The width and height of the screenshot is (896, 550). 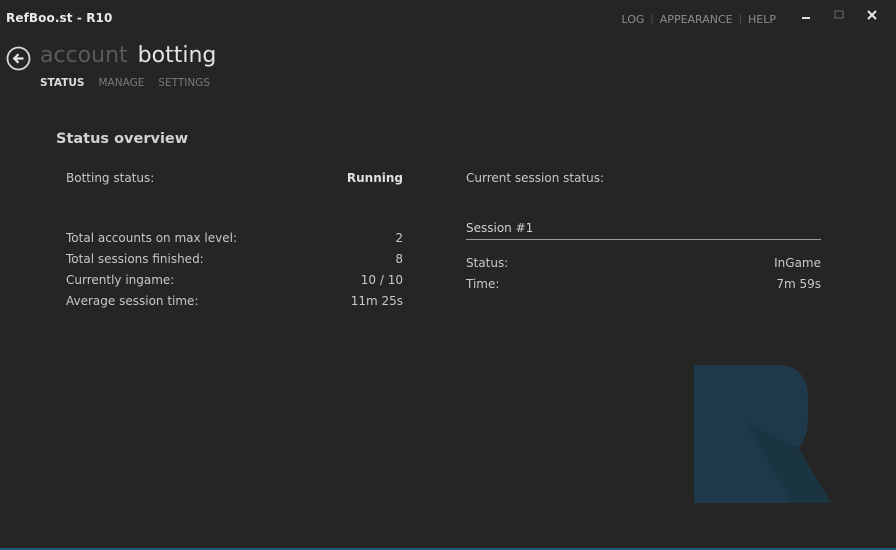 I want to click on maximize-icon, so click(x=838, y=14).